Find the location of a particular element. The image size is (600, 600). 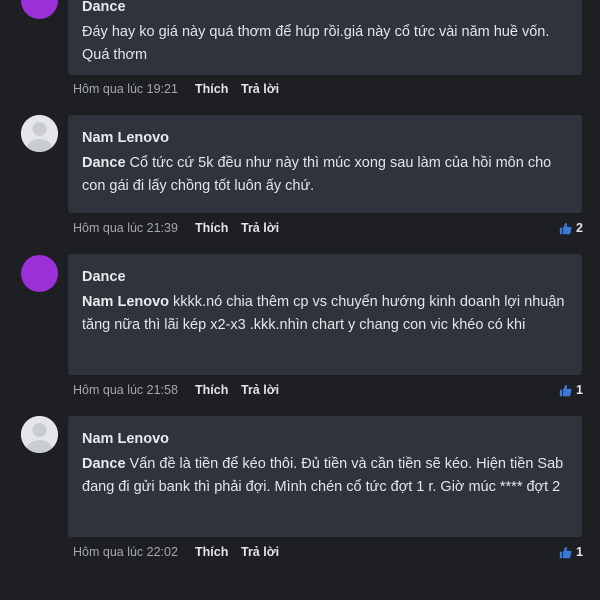

comment-time: Hôm qua lúc 22:02 is located at coordinates (125, 552).